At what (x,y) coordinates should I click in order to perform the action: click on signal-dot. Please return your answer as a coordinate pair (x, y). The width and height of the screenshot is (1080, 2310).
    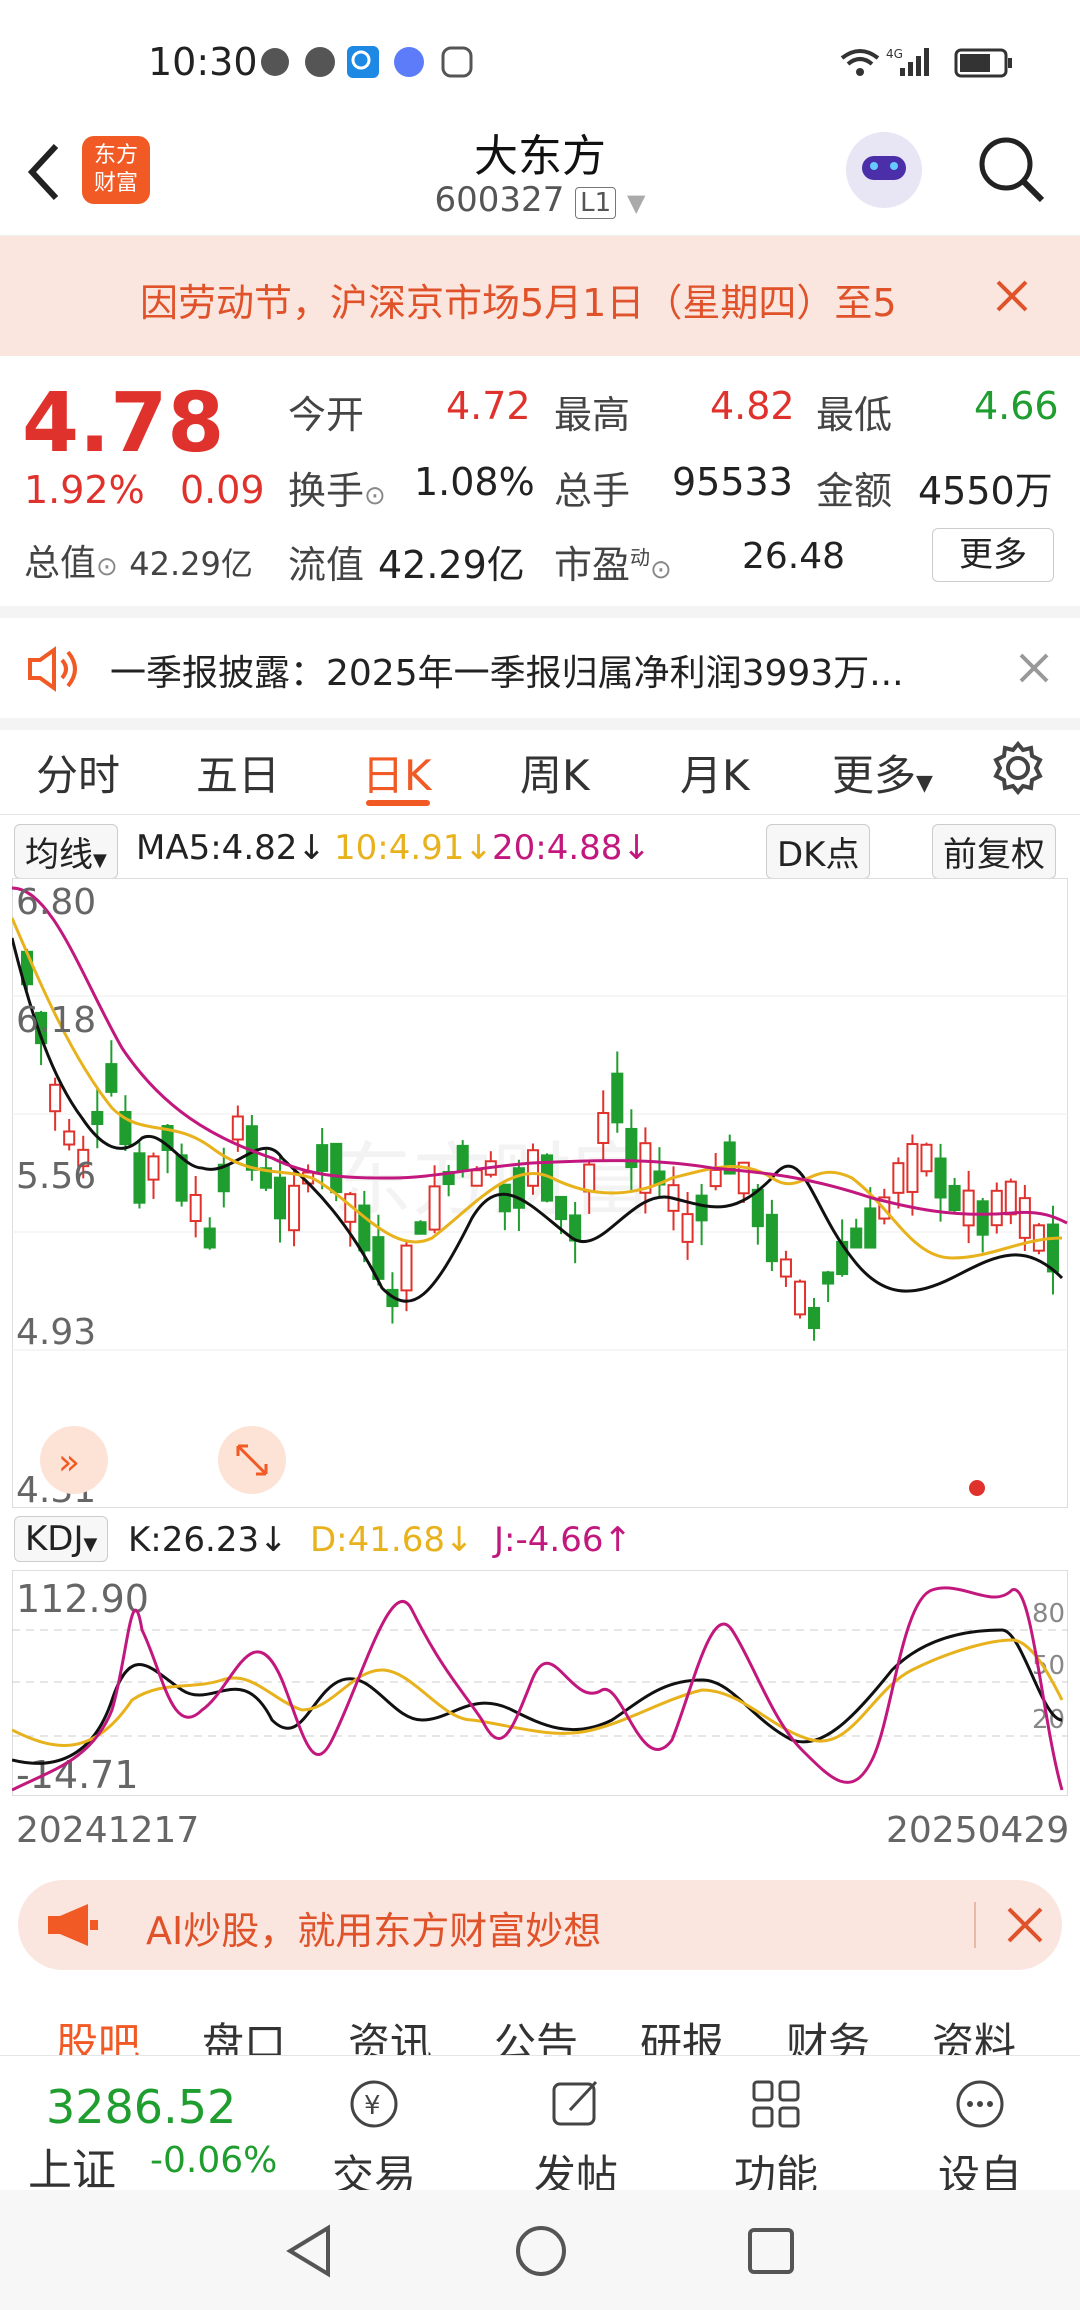
    Looking at the image, I should click on (977, 1488).